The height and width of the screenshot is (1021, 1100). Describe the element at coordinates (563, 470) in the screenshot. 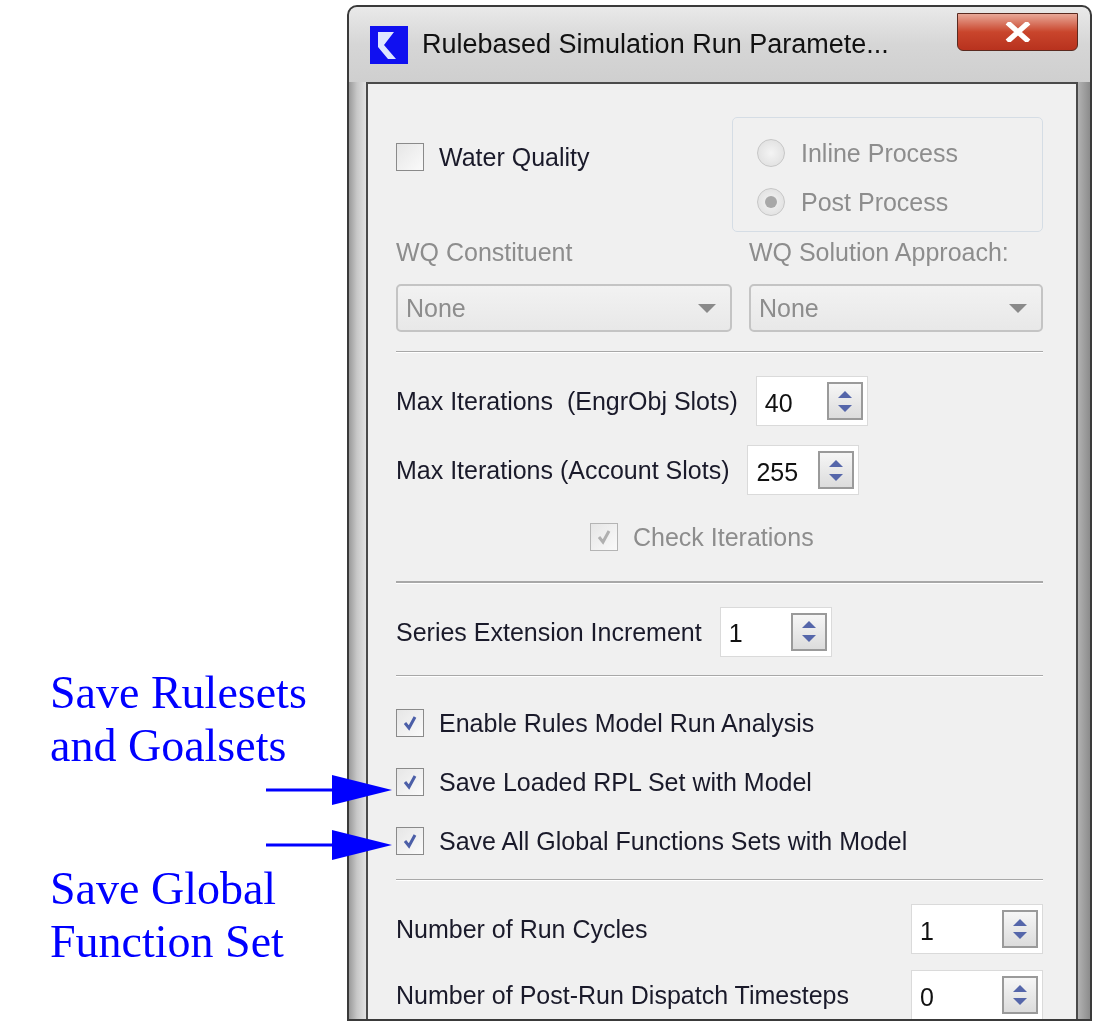

I see `field-label: Max Iterations (Account Slots)` at that location.